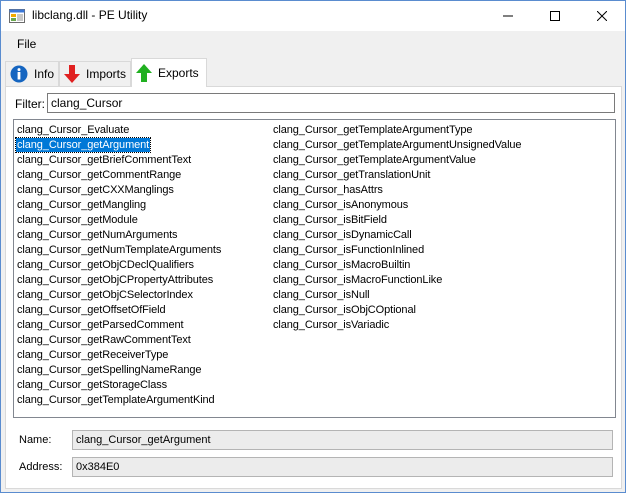 Image resolution: width=626 pixels, height=493 pixels. I want to click on list-item: clang_Cursor_getObjCDeclQualifiers, so click(119, 264).